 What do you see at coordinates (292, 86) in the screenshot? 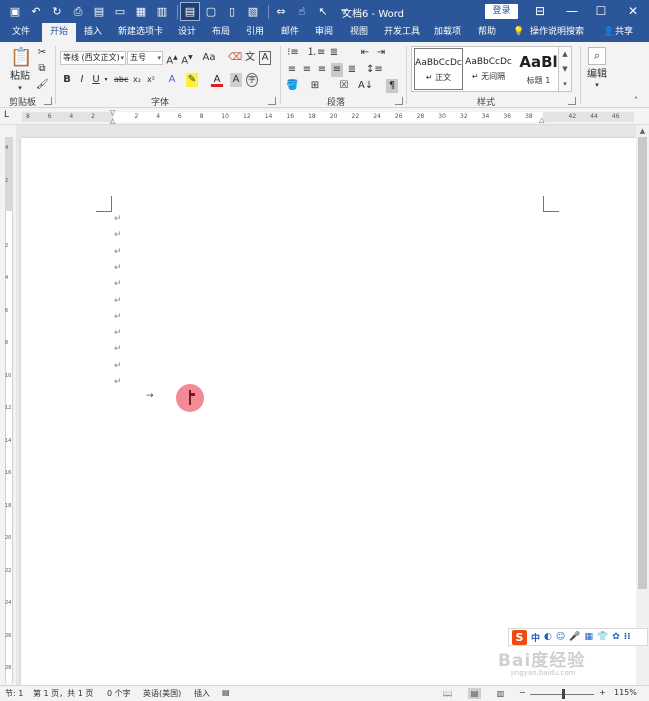
I see `shading-icon: 🪣` at bounding box center [292, 86].